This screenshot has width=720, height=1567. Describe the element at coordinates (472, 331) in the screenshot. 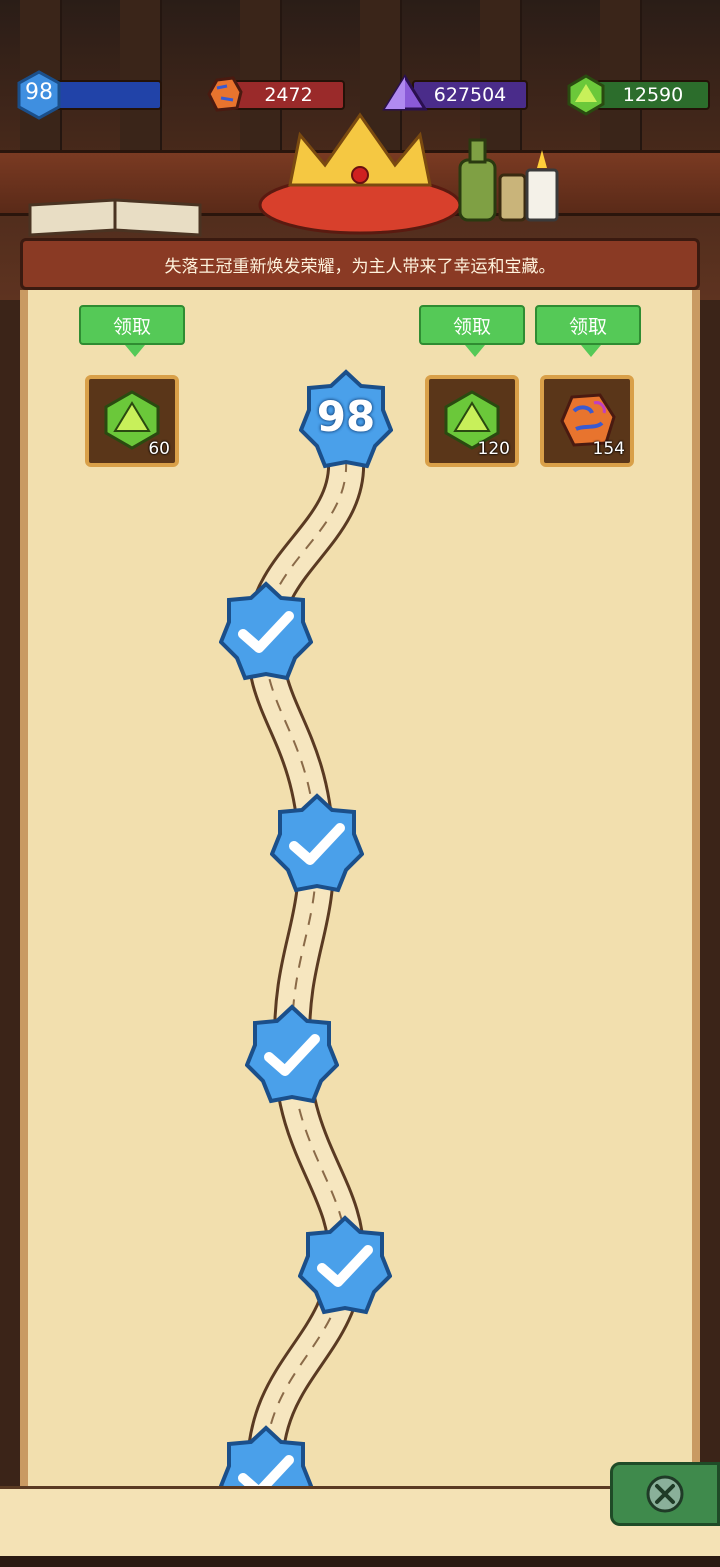

I see `claim-button-2: 领取` at that location.